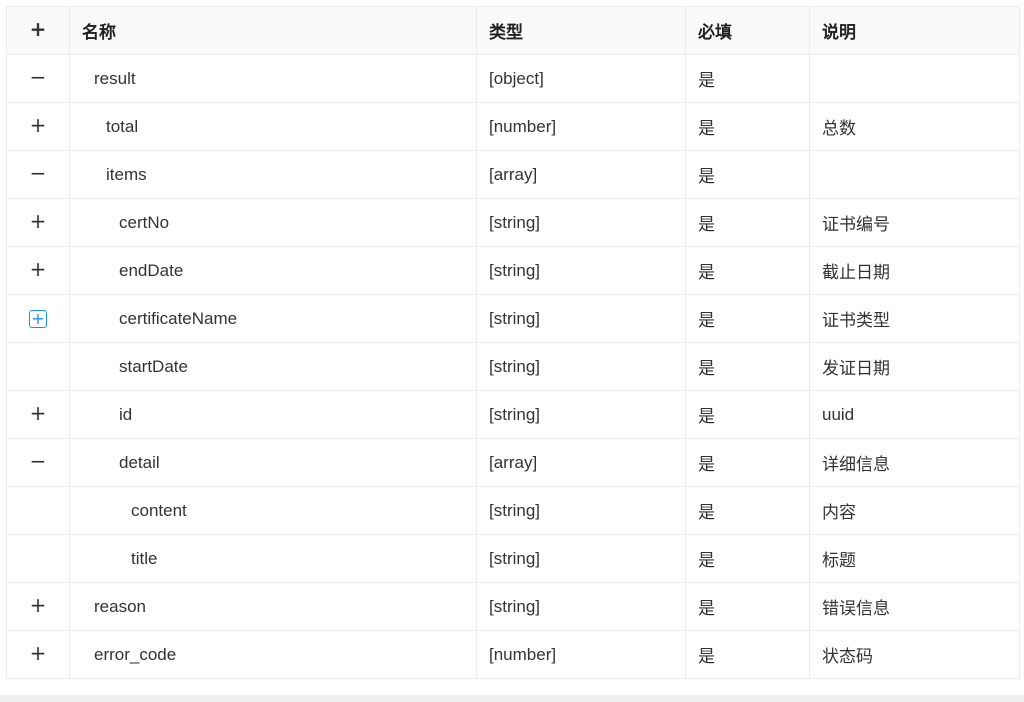 The image size is (1024, 702). Describe the element at coordinates (914, 30) in the screenshot. I see `header-description: 说明` at that location.